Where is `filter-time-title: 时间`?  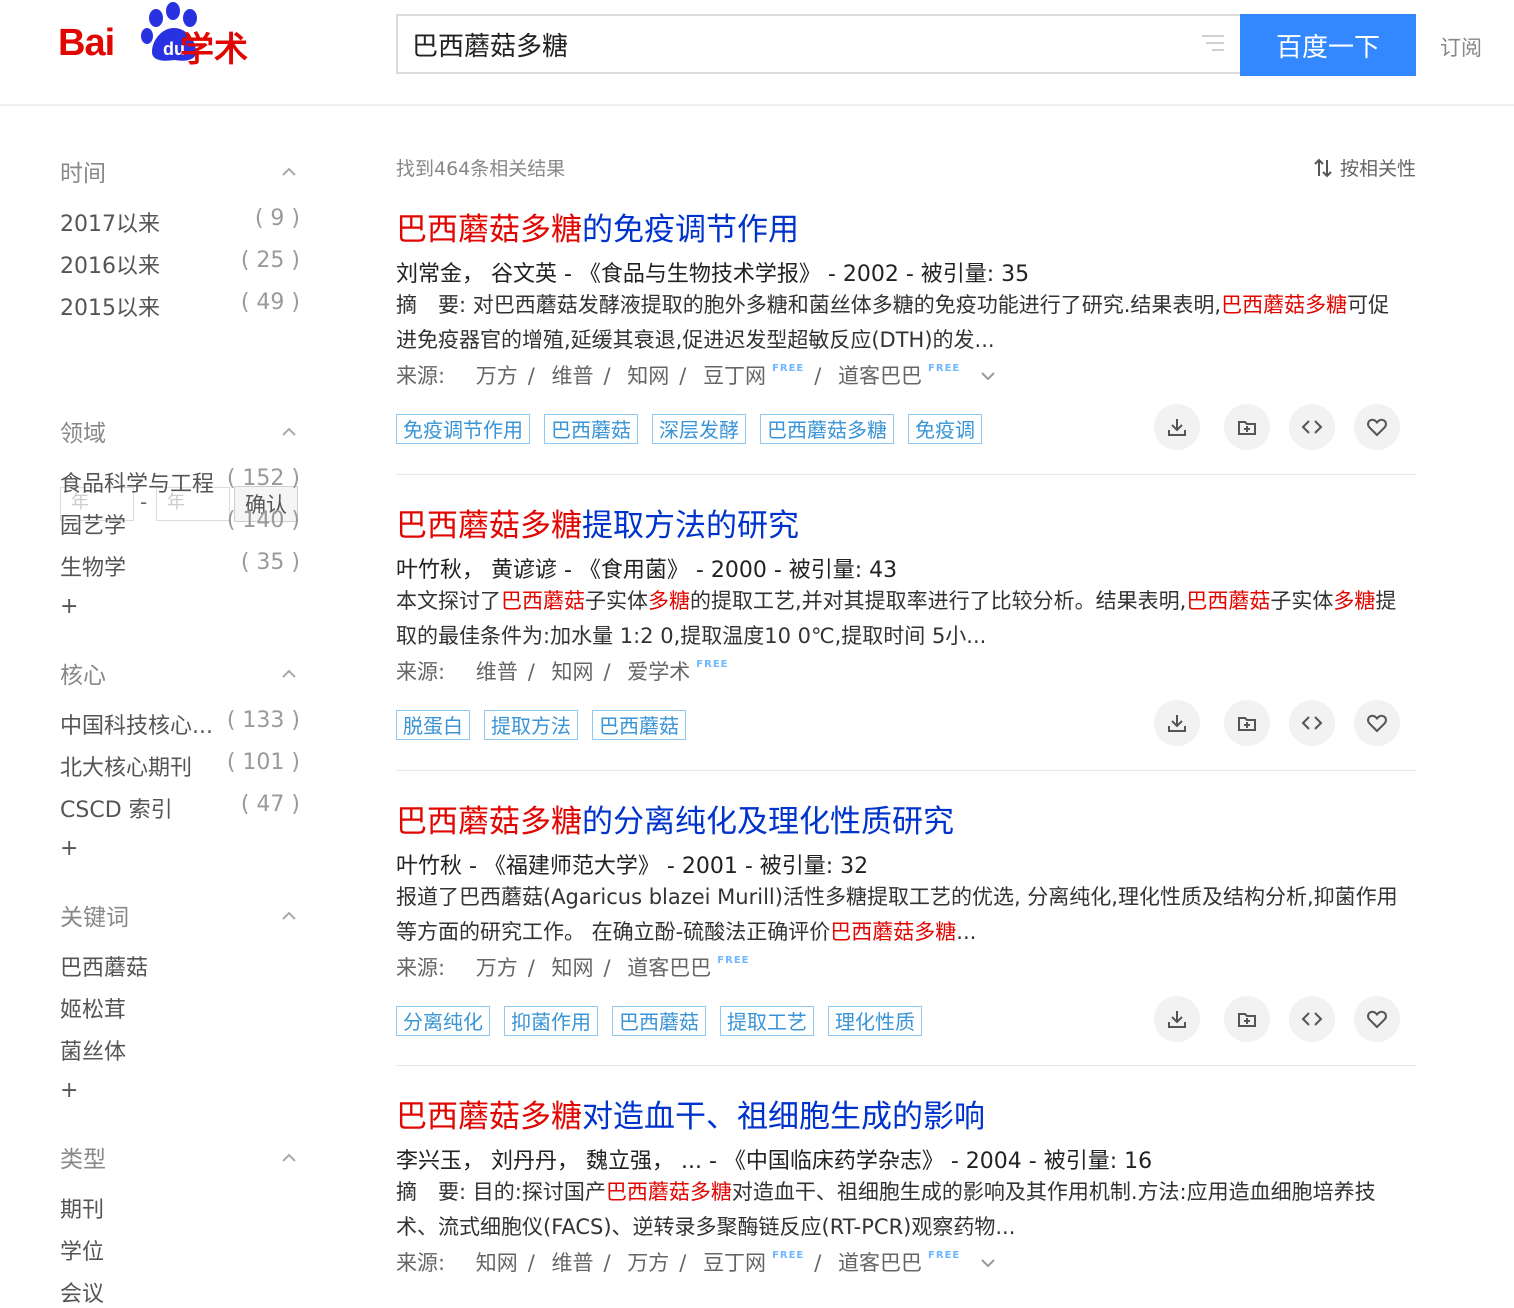 filter-time-title: 时间 is located at coordinates (83, 171).